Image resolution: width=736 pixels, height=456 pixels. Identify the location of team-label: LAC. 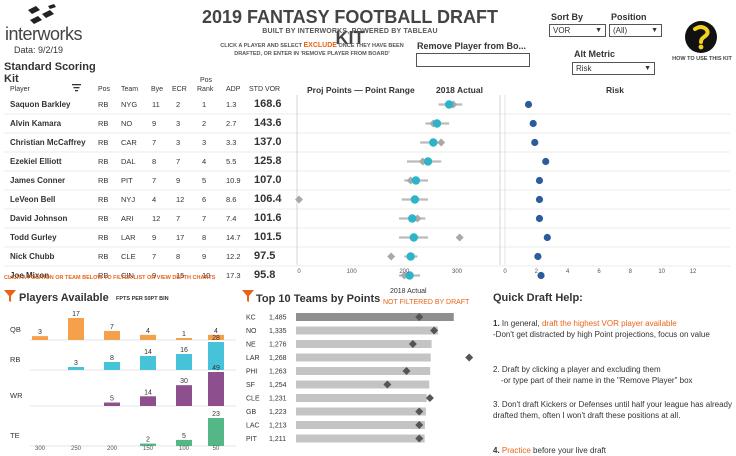
(253, 426).